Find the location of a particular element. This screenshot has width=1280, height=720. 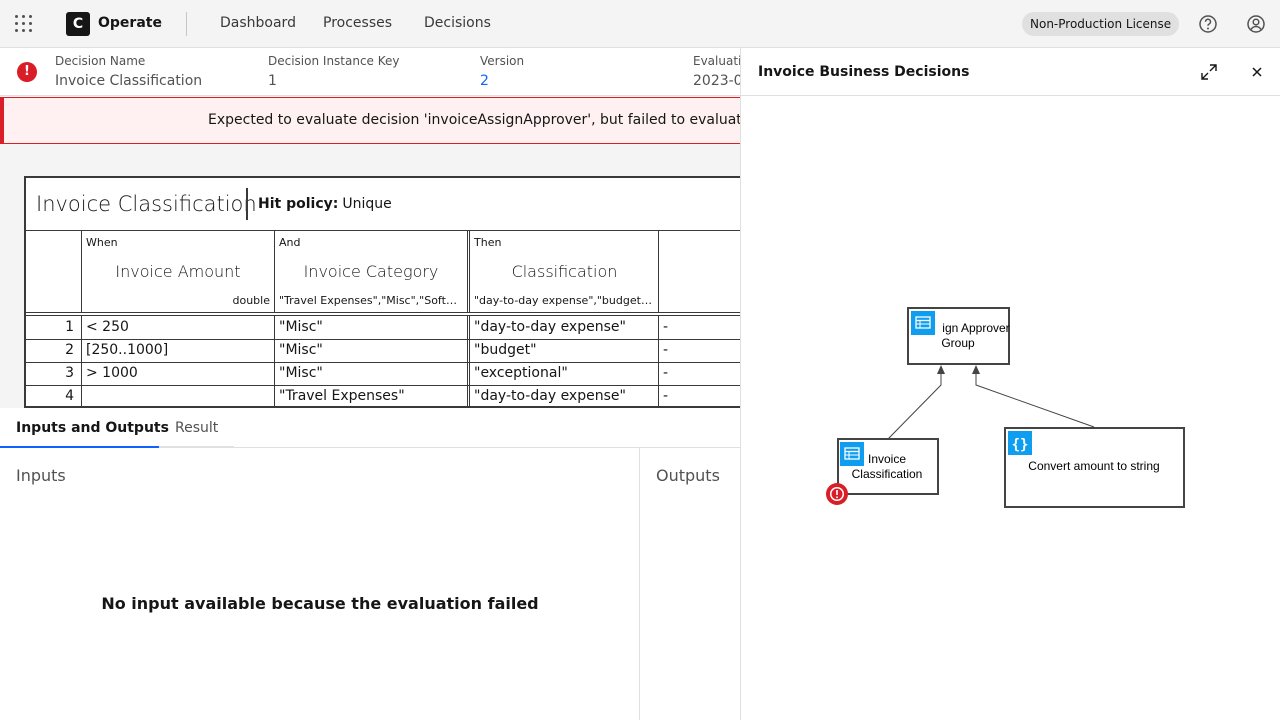

license-tag: Non-Production License is located at coordinates (1101, 24).